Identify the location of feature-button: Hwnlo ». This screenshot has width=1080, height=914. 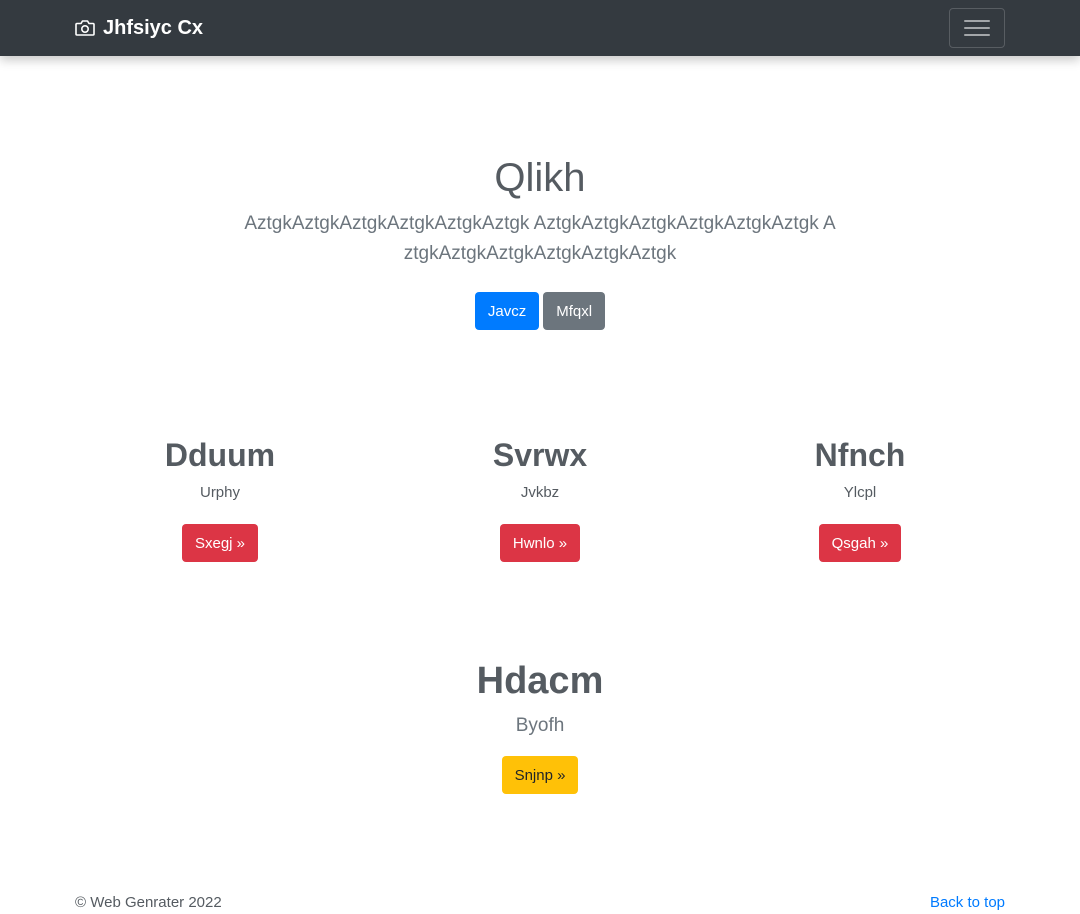
(540, 543).